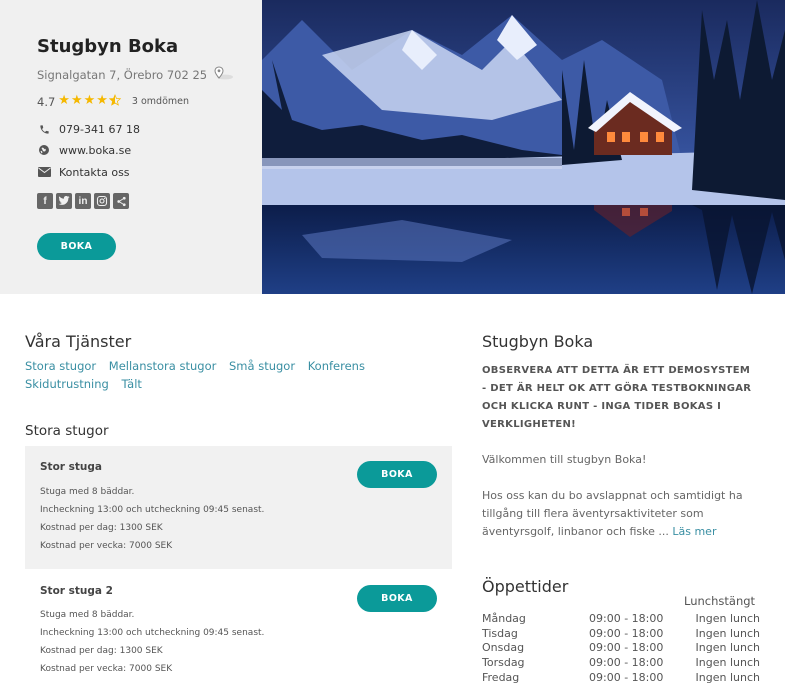  Describe the element at coordinates (262, 366) in the screenshot. I see `service-link: Små stugor` at that location.